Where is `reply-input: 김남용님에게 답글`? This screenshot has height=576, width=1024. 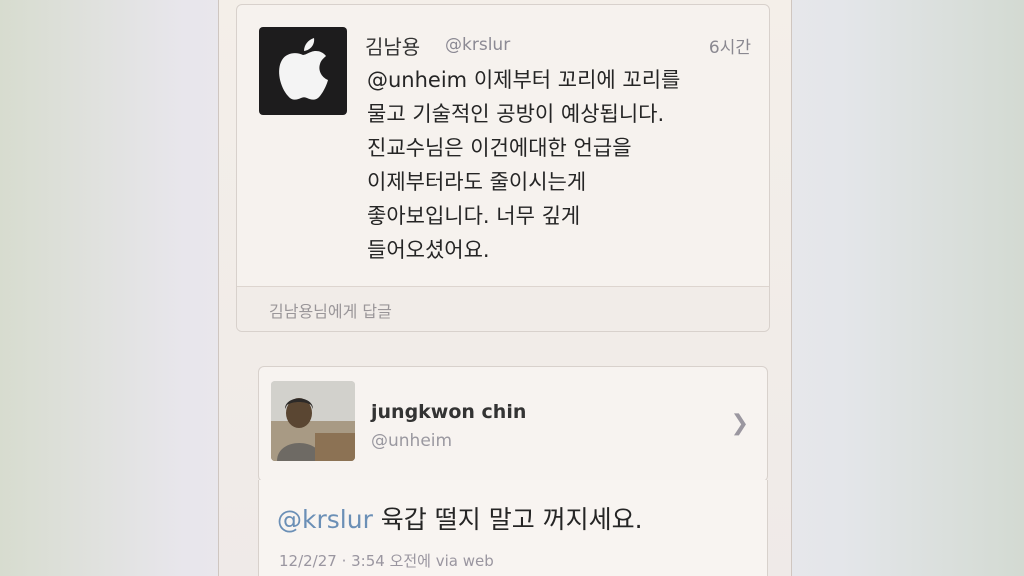 reply-input: 김남용님에게 답글 is located at coordinates (503, 308).